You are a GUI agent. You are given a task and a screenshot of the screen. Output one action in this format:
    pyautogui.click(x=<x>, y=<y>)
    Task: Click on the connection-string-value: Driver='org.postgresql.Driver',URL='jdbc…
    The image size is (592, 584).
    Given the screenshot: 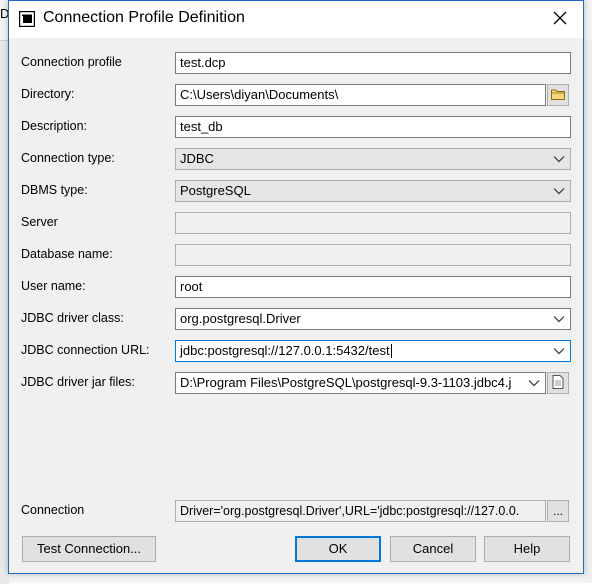 What is the action you would take?
    pyautogui.click(x=350, y=511)
    